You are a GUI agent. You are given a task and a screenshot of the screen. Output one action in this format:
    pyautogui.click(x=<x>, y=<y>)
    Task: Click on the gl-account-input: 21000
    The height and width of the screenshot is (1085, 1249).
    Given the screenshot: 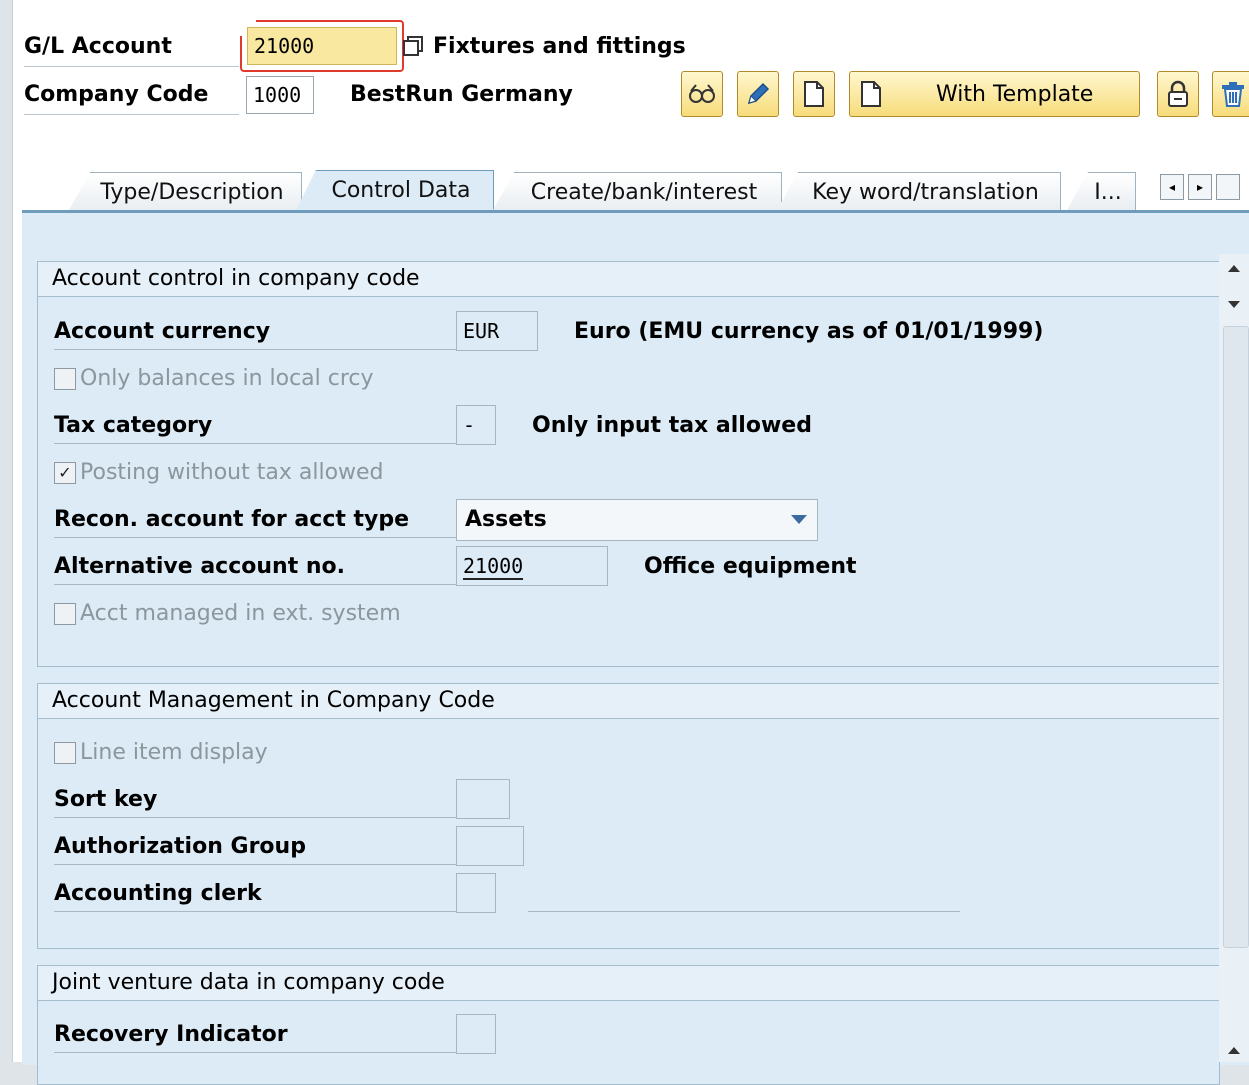 What is the action you would take?
    pyautogui.click(x=322, y=46)
    